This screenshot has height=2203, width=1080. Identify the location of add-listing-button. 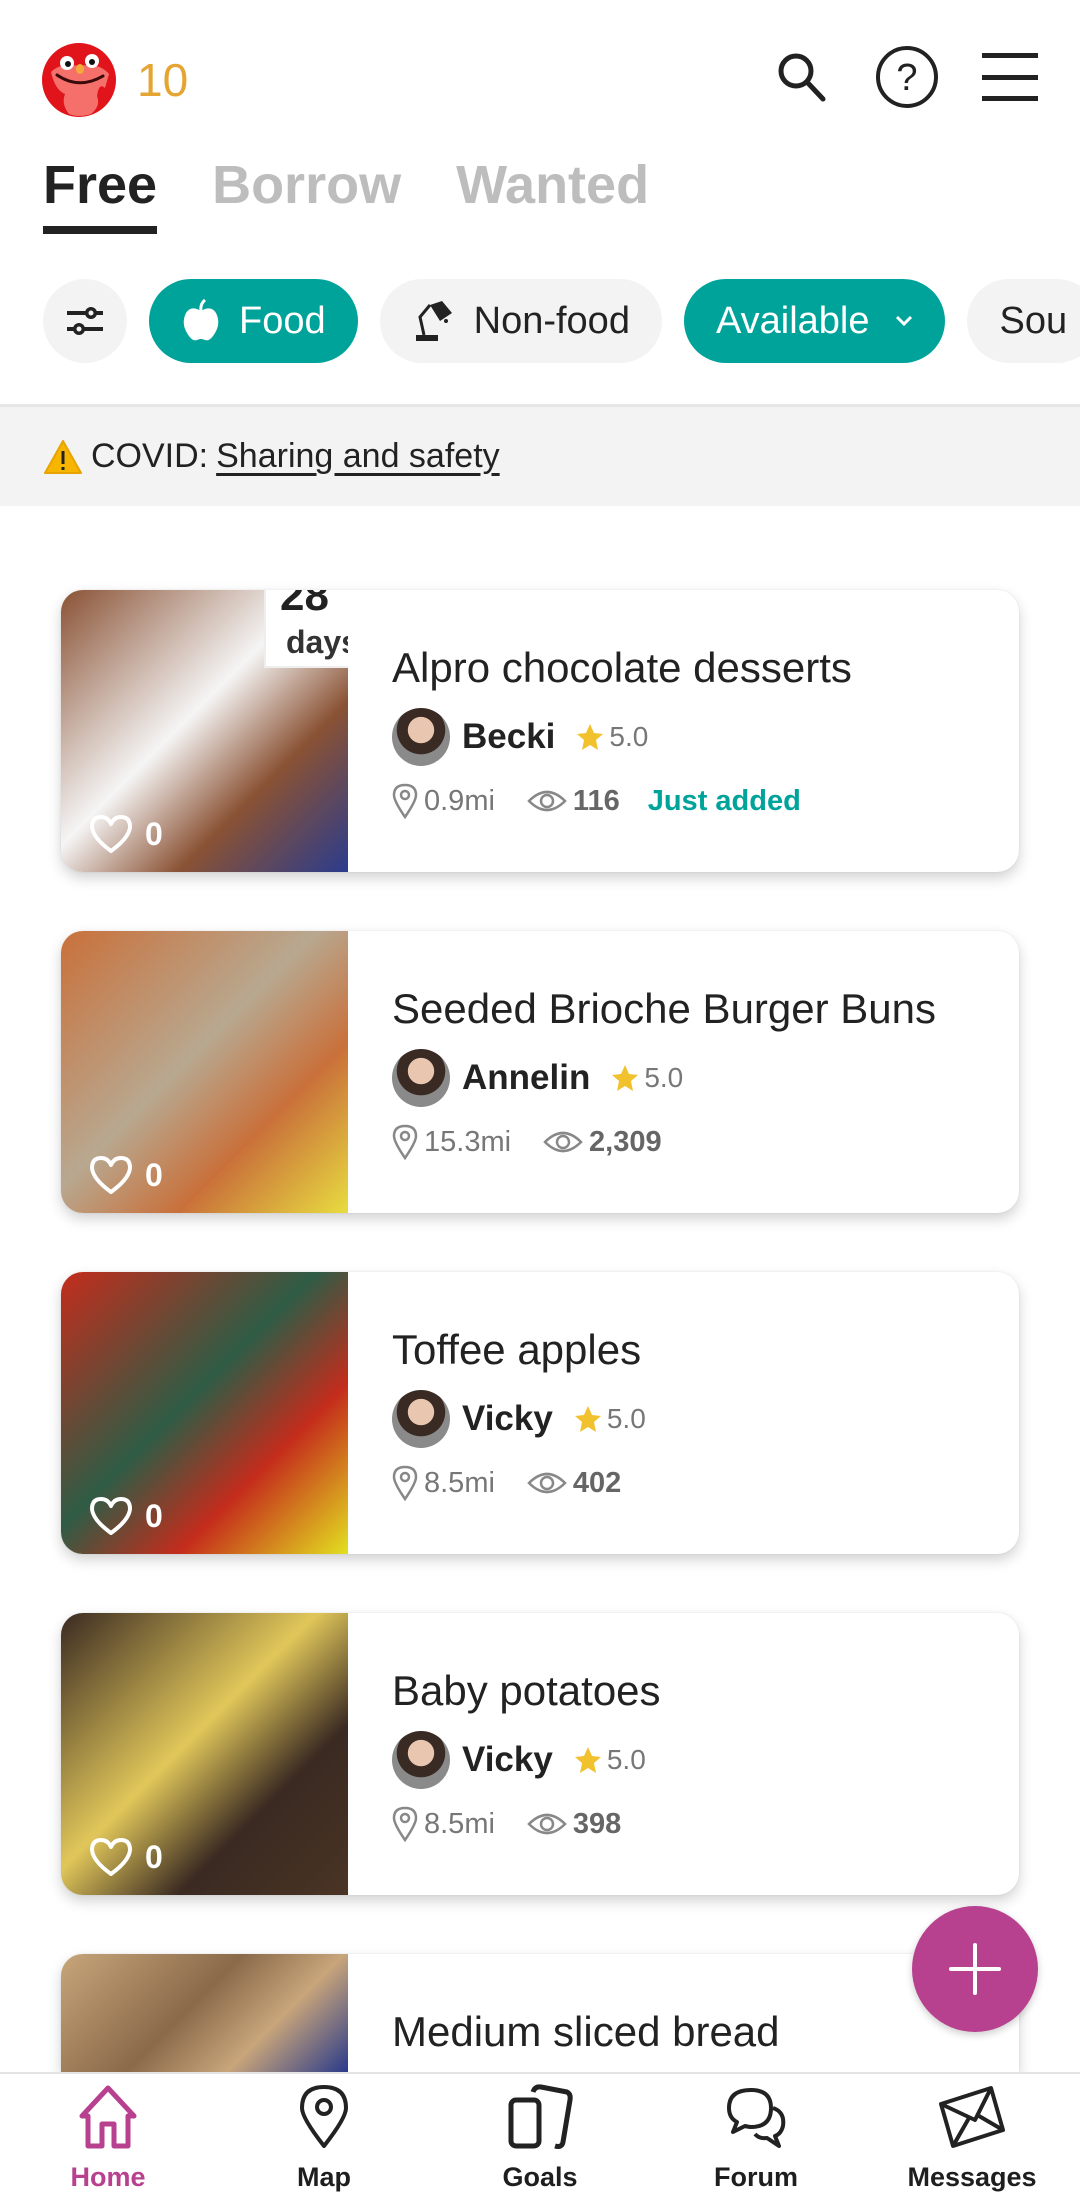
(975, 1969).